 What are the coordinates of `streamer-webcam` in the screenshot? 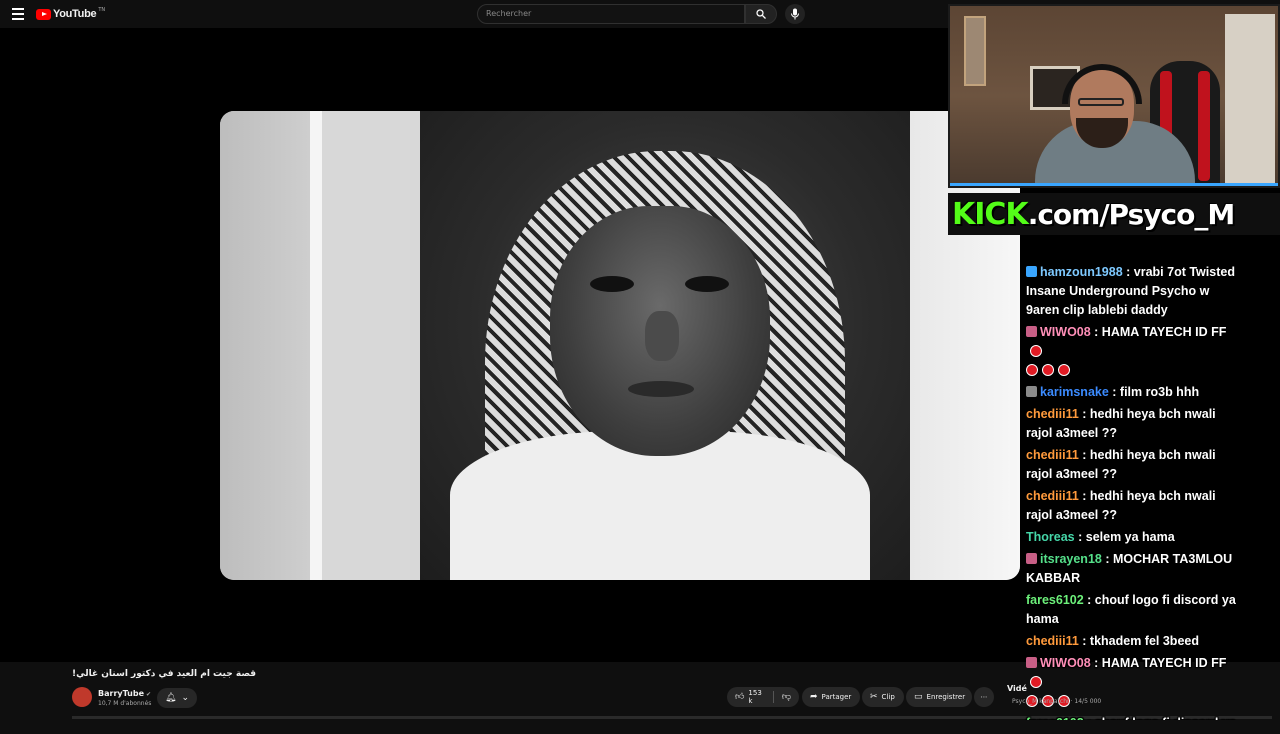 It's located at (1114, 96).